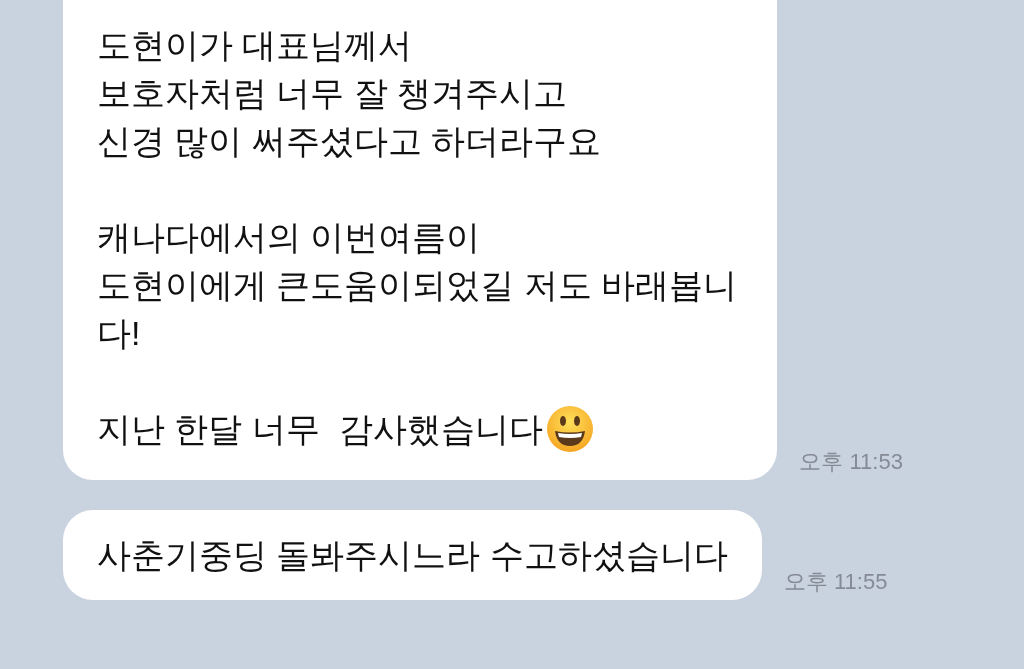 The width and height of the screenshot is (1024, 669). Describe the element at coordinates (835, 582) in the screenshot. I see `message-time: 오후 11:55` at that location.